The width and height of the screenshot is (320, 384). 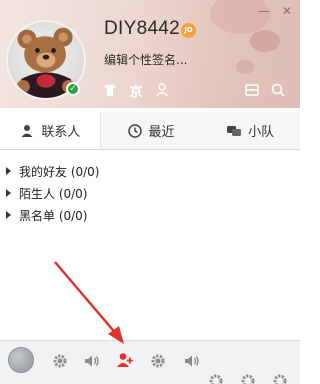 I want to click on tab-label: 小队, so click(x=261, y=132).